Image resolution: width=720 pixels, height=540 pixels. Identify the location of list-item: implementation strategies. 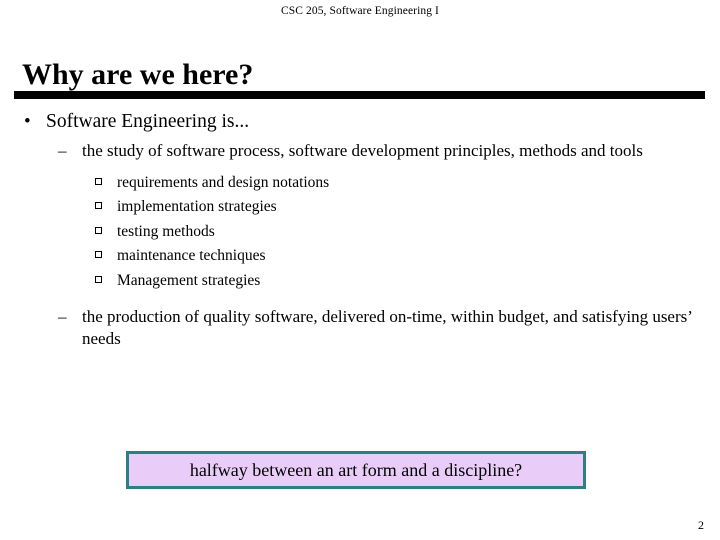
(360, 207).